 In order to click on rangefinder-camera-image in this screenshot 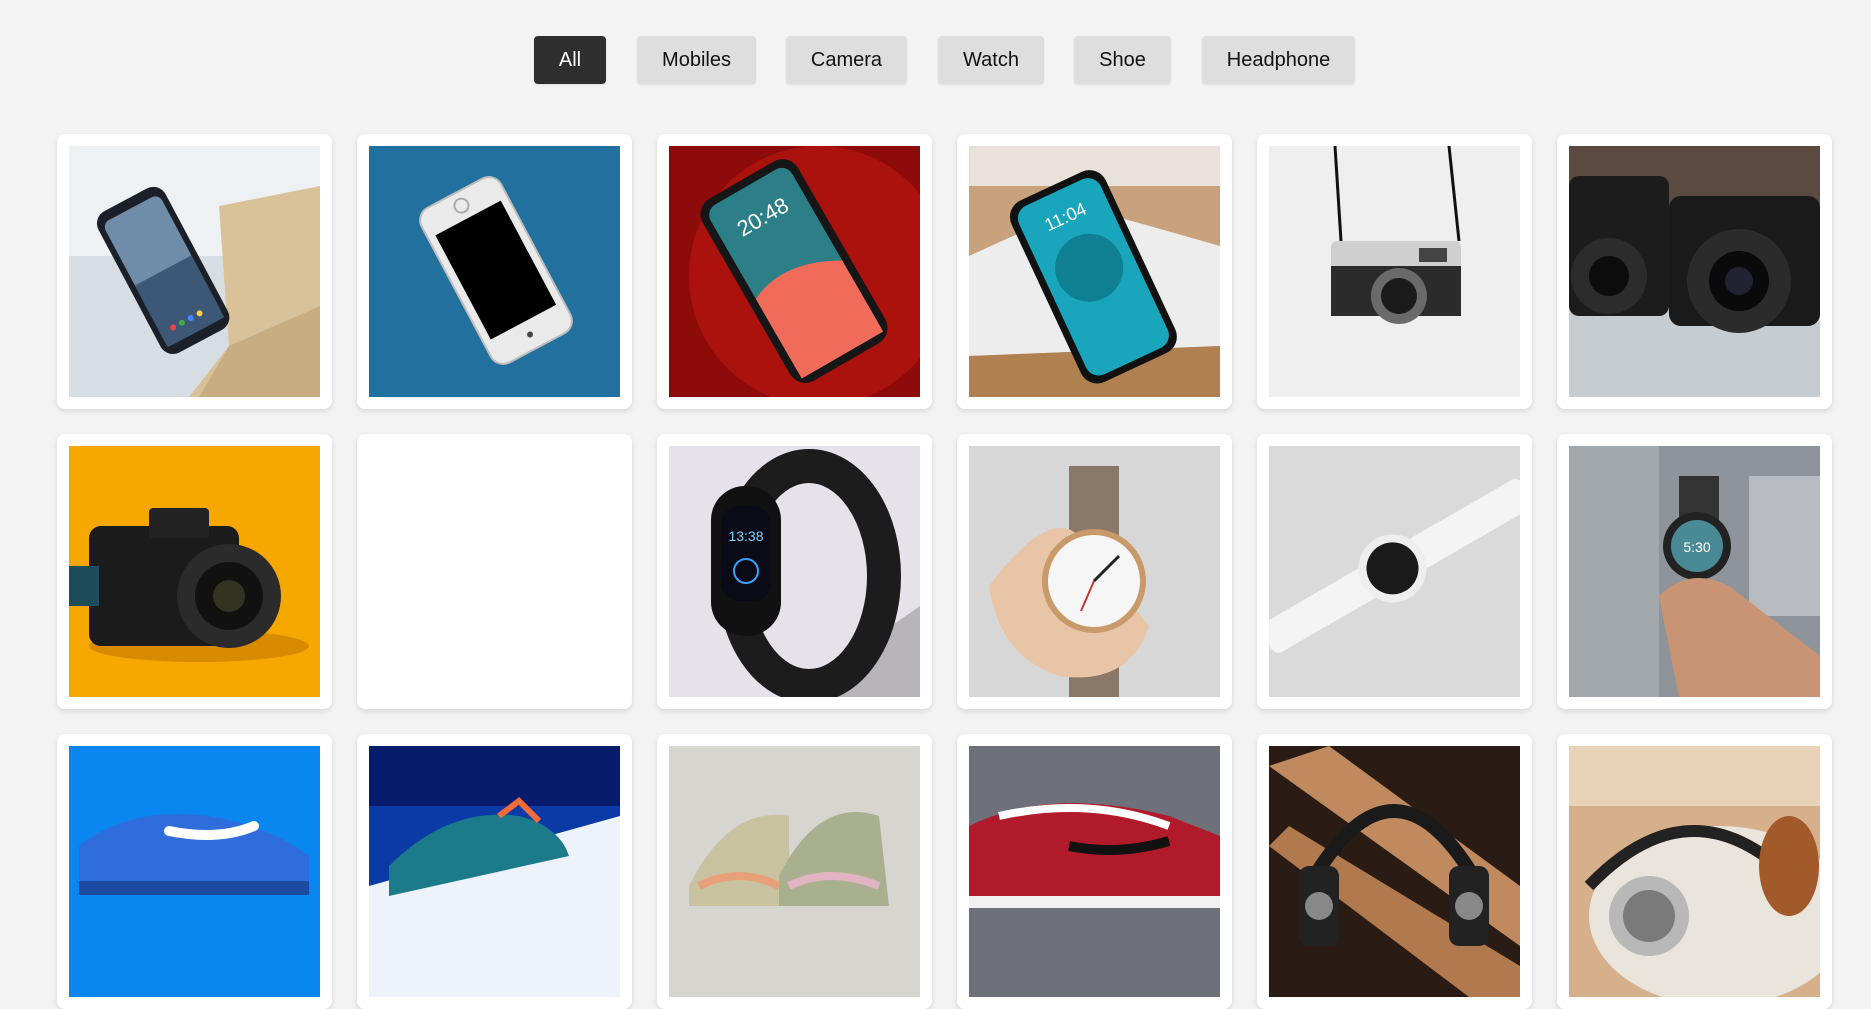, I will do `click(1394, 271)`.